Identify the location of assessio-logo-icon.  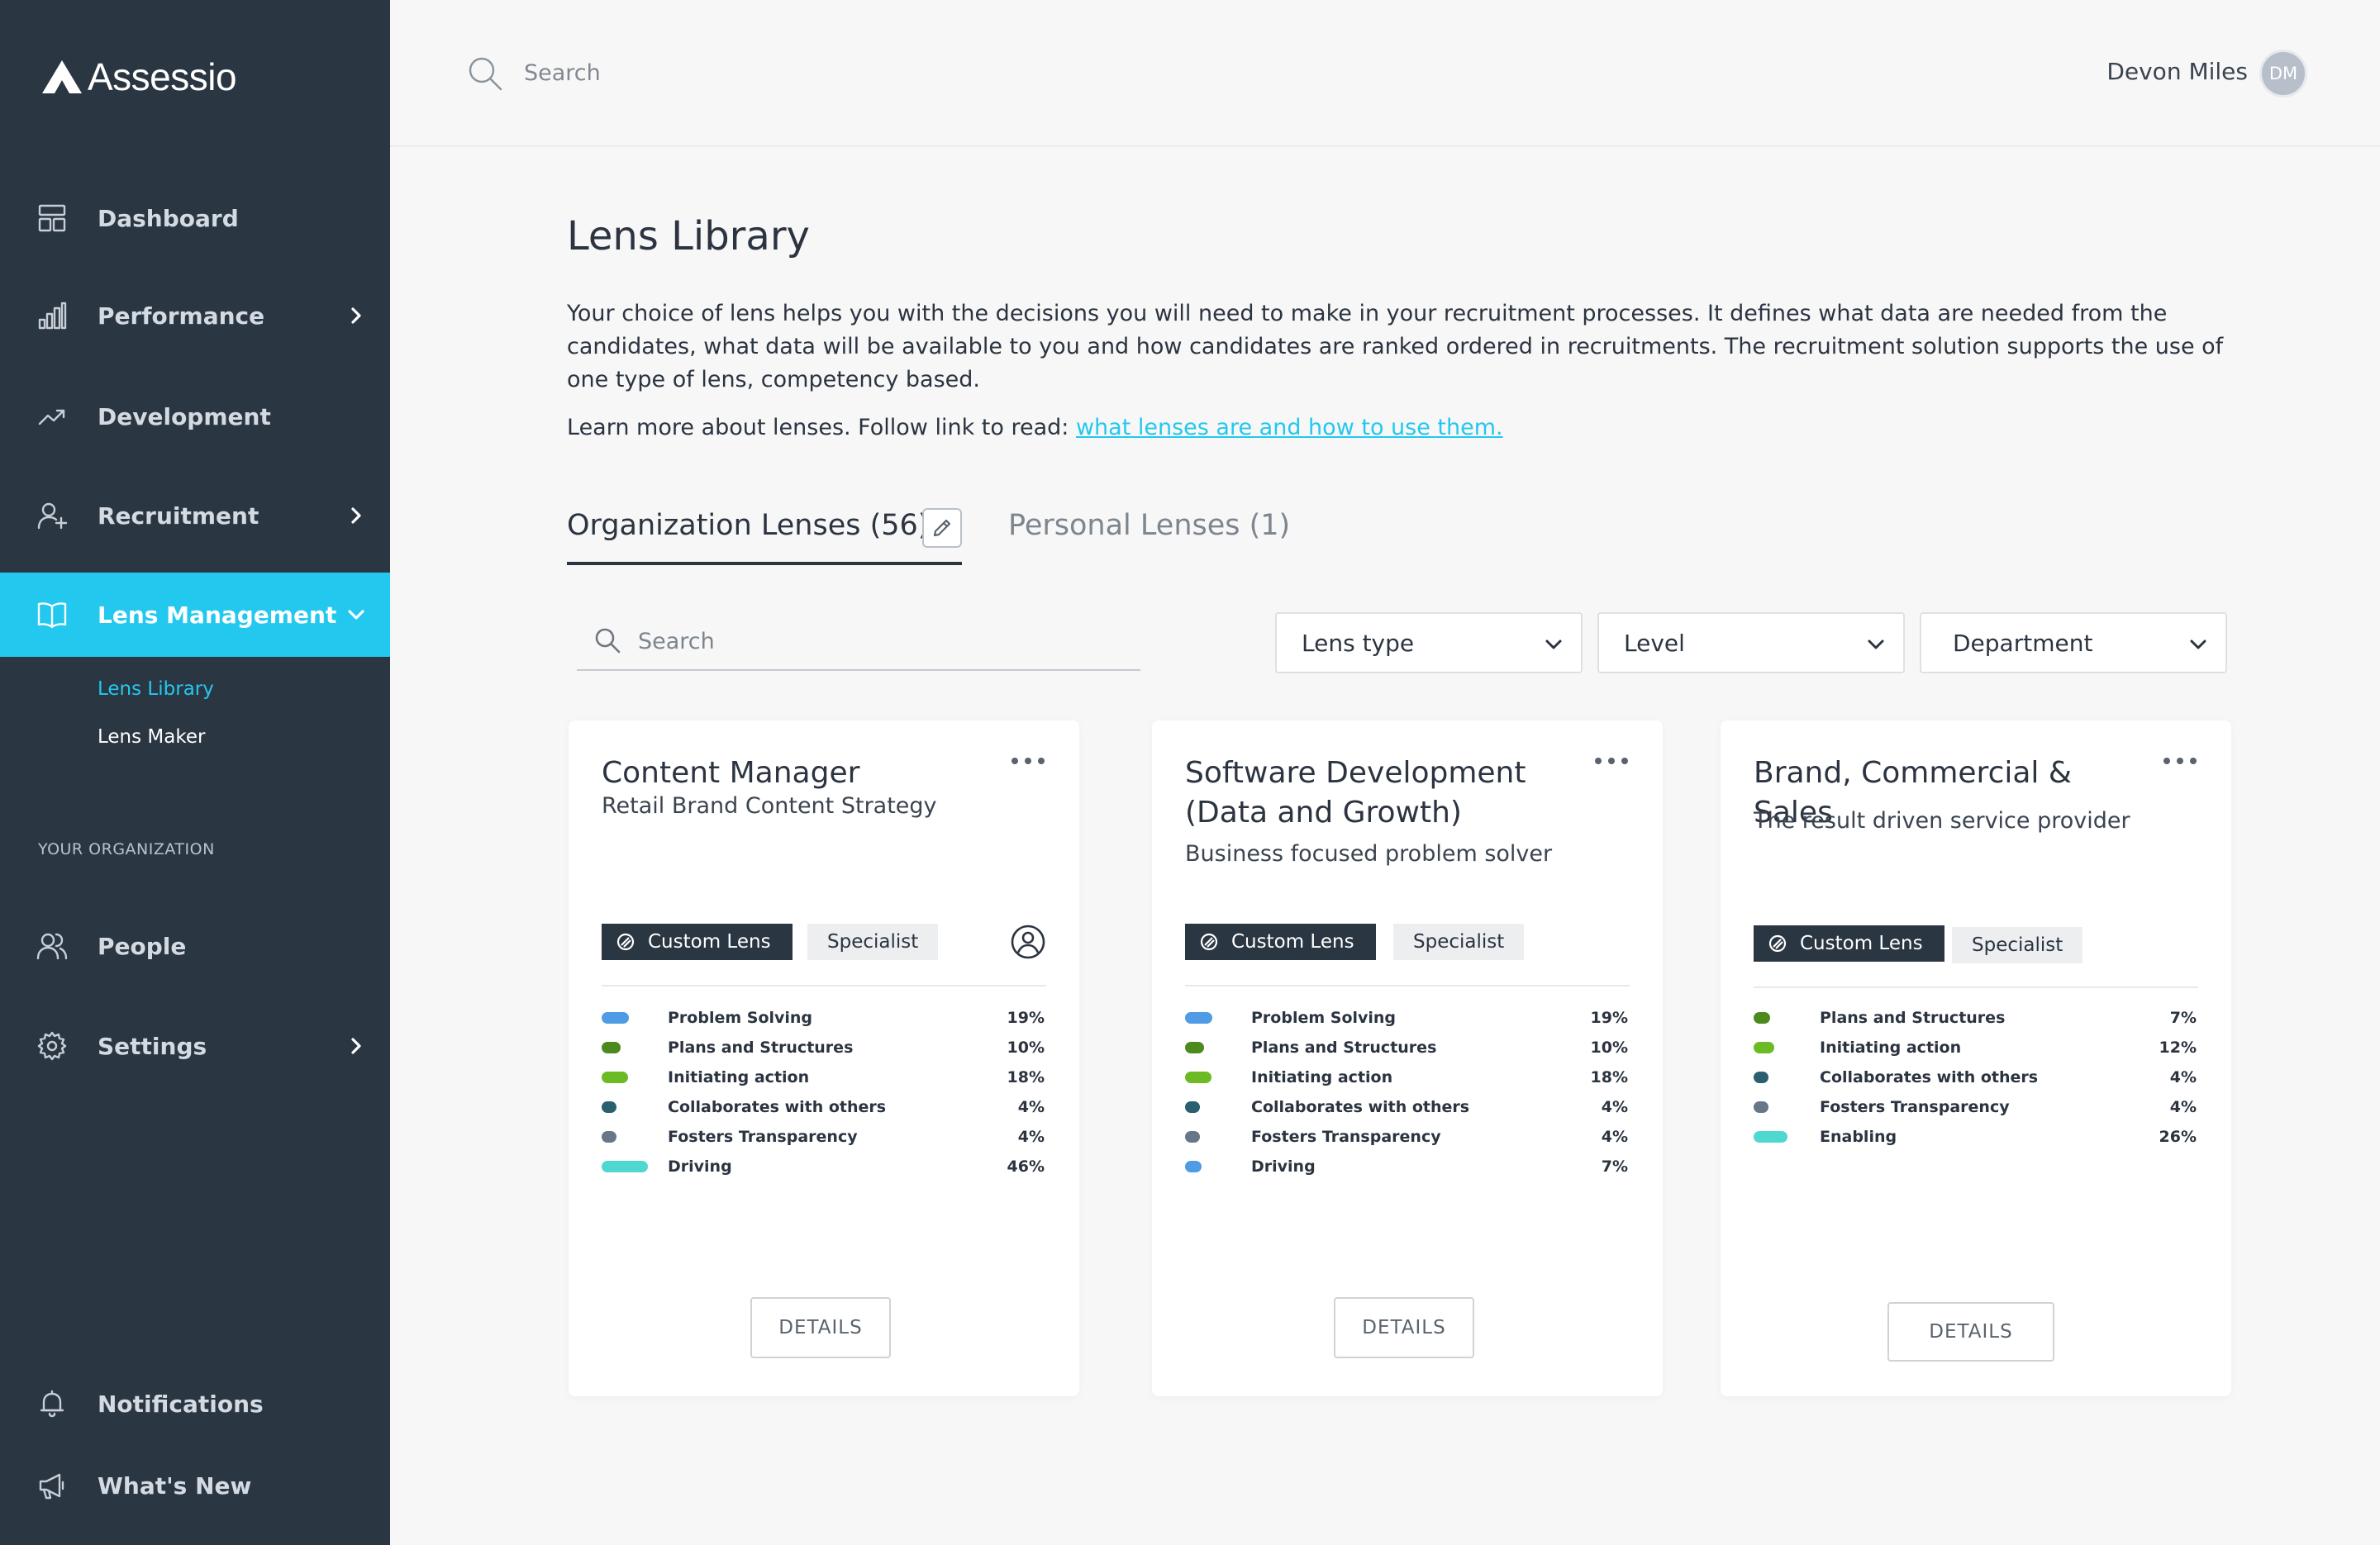
(62, 76).